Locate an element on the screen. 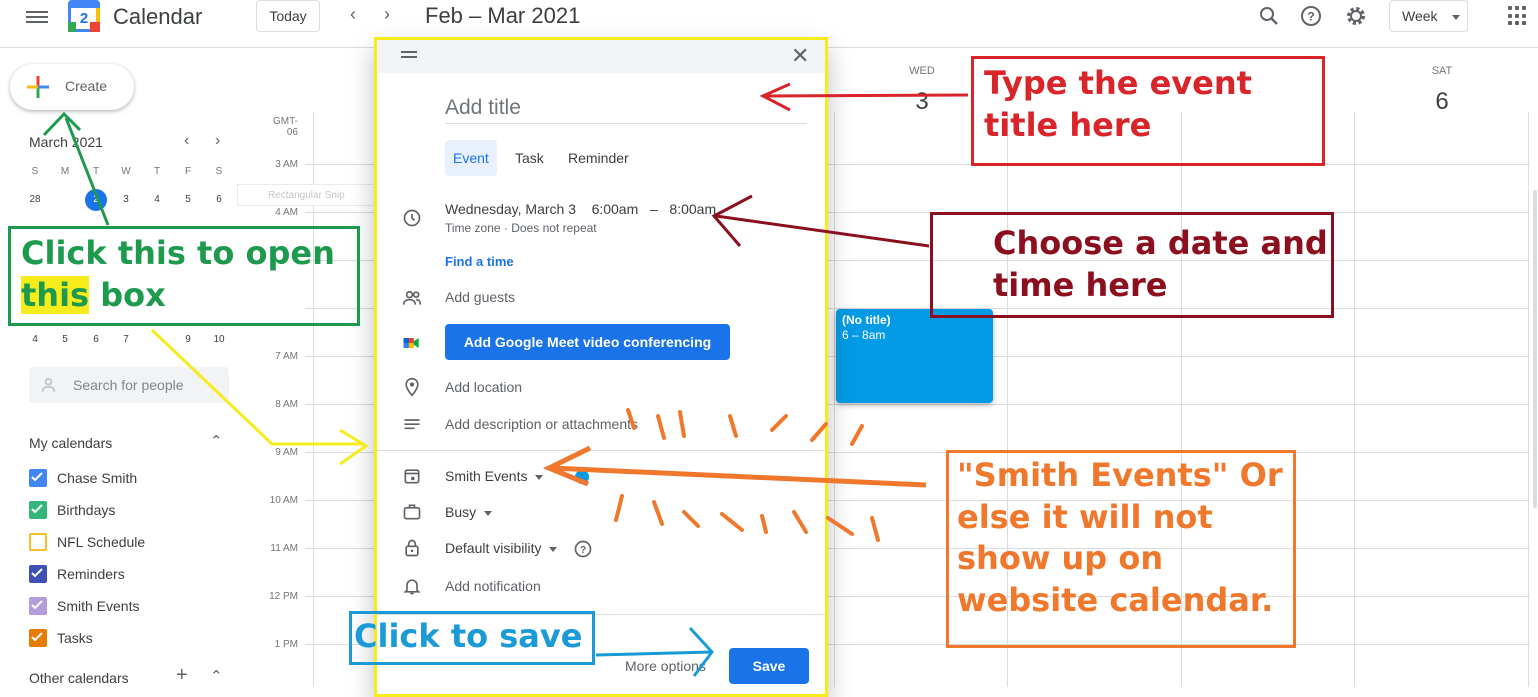 Image resolution: width=1538 pixels, height=697 pixels. maroon-arrow is located at coordinates (820, 221).